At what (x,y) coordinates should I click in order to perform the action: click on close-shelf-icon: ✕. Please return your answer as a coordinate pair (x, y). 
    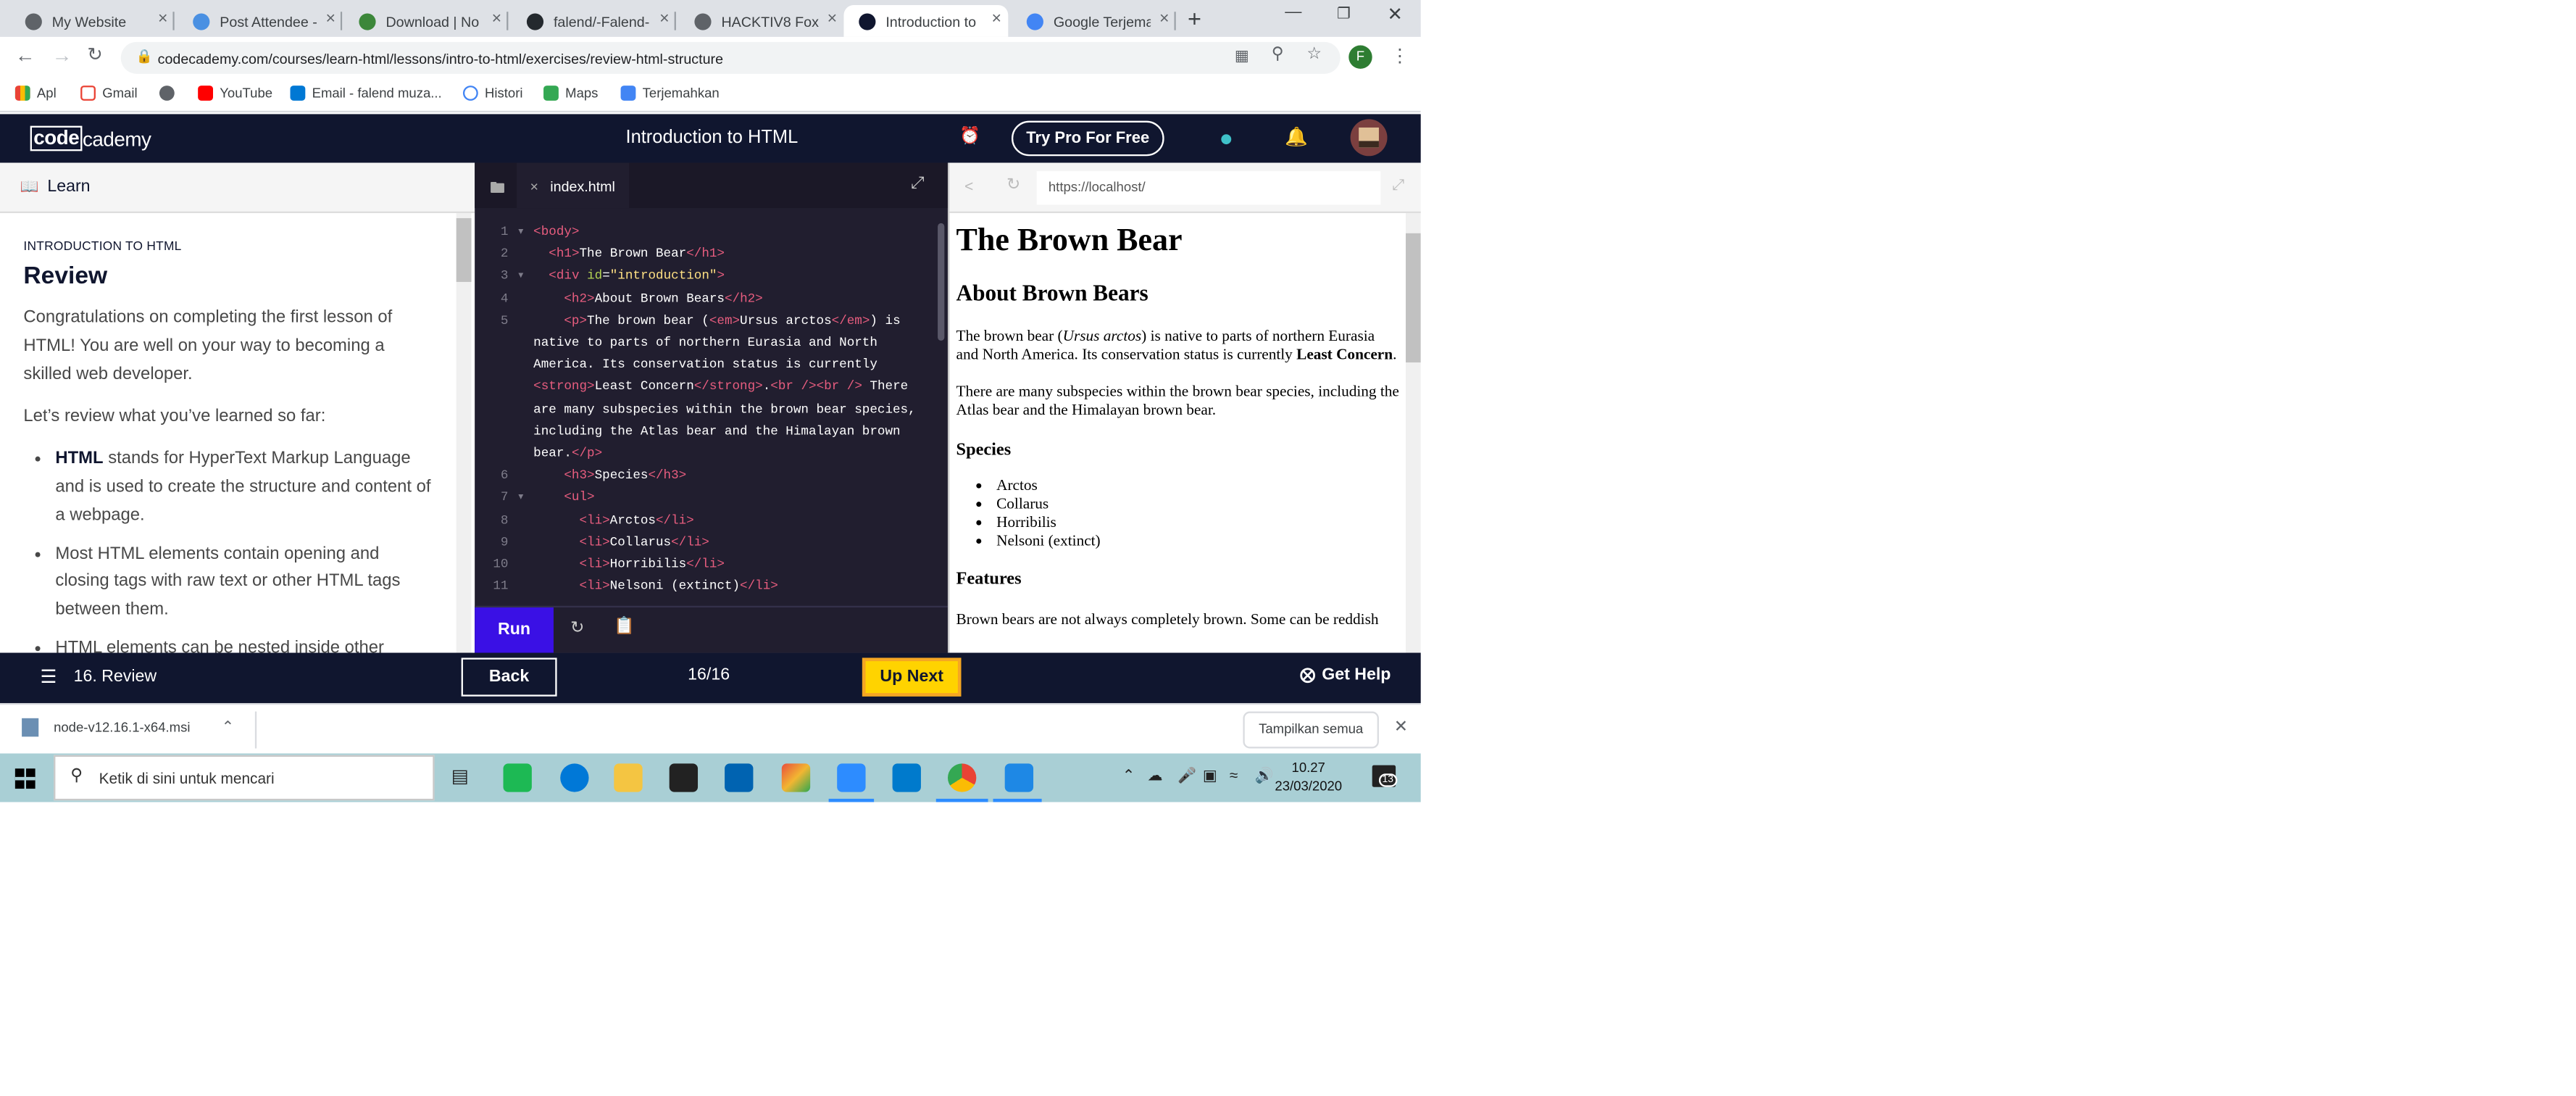
    Looking at the image, I should click on (1401, 727).